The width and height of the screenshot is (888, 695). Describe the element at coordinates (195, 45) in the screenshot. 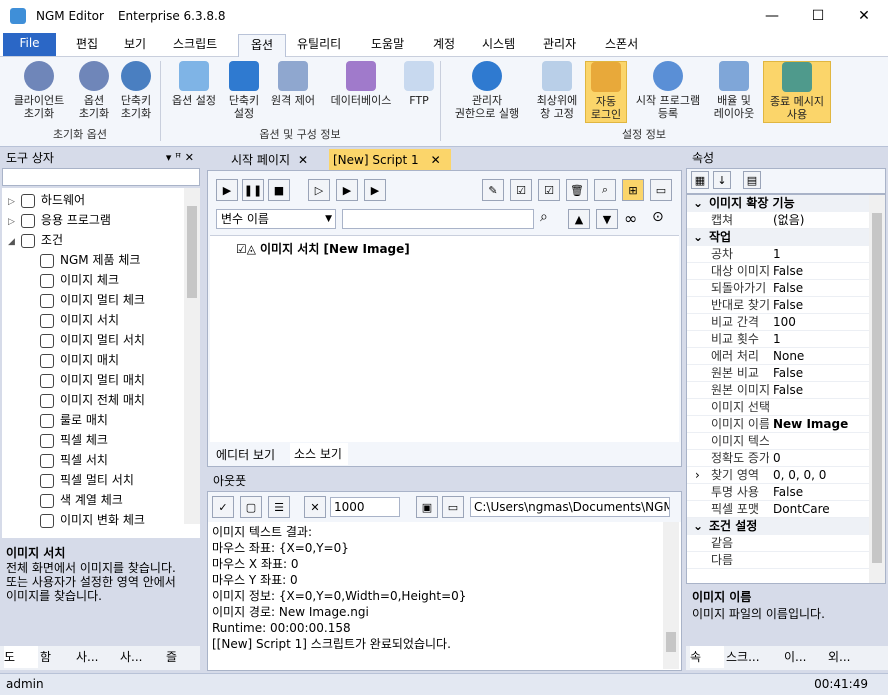

I see `tab-script: 스크립트` at that location.